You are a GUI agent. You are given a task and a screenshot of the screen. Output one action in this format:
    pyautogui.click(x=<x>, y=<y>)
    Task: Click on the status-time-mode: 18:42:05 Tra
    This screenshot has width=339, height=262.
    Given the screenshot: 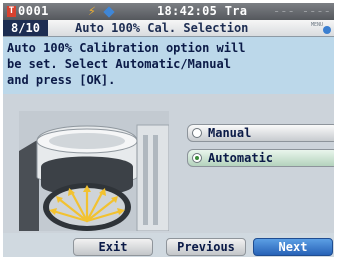 What is the action you would take?
    pyautogui.click(x=202, y=11)
    